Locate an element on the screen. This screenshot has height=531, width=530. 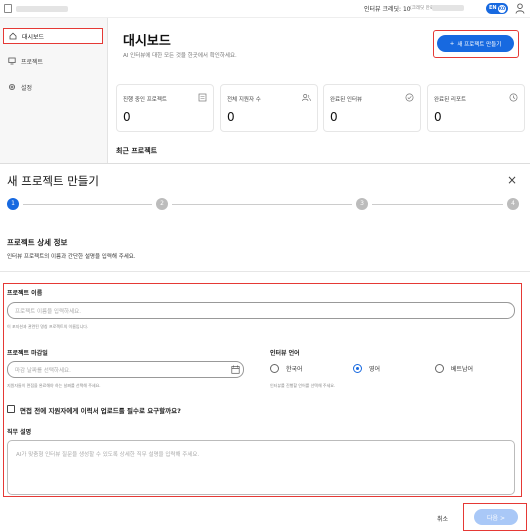
clipboard-icon is located at coordinates (202, 97).